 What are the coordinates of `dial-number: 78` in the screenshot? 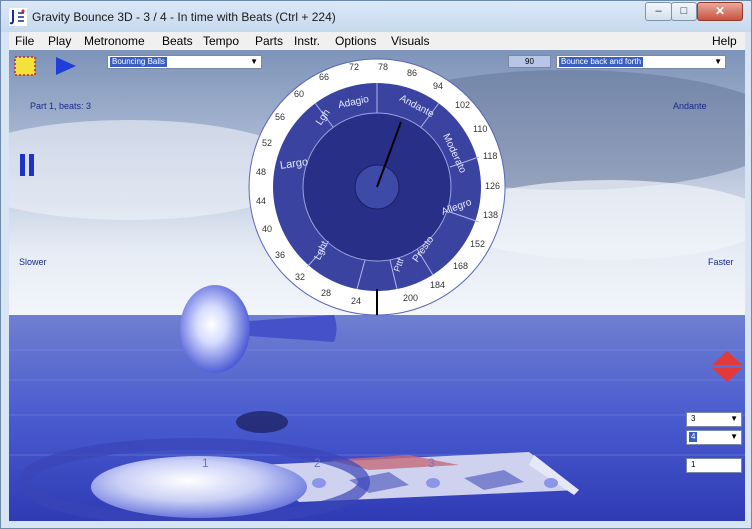 It's located at (383, 67).